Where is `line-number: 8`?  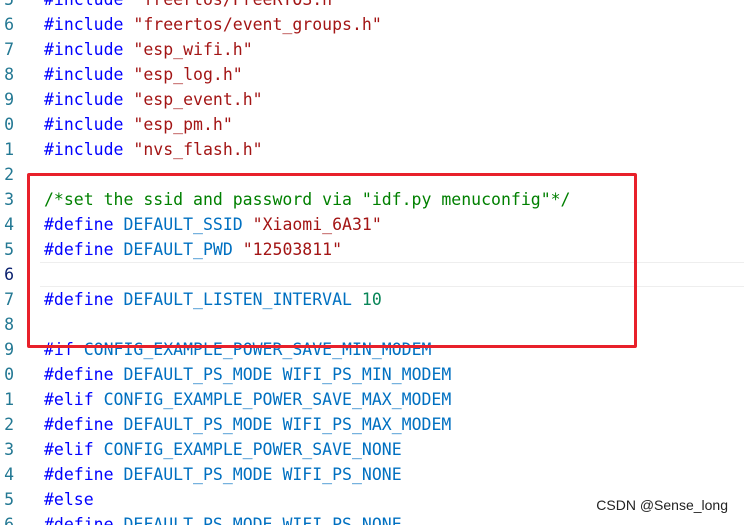 line-number: 8 is located at coordinates (9, 74).